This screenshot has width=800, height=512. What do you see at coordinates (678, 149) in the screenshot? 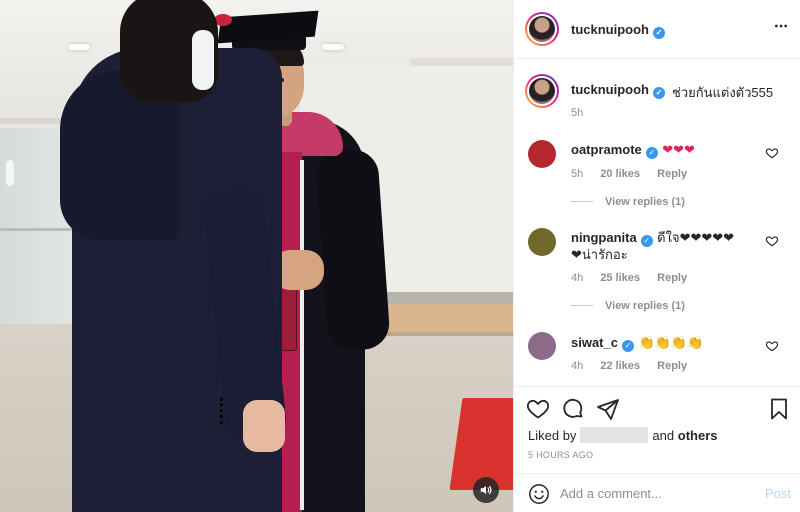
I see `comment-text: ❤❤❤` at bounding box center [678, 149].